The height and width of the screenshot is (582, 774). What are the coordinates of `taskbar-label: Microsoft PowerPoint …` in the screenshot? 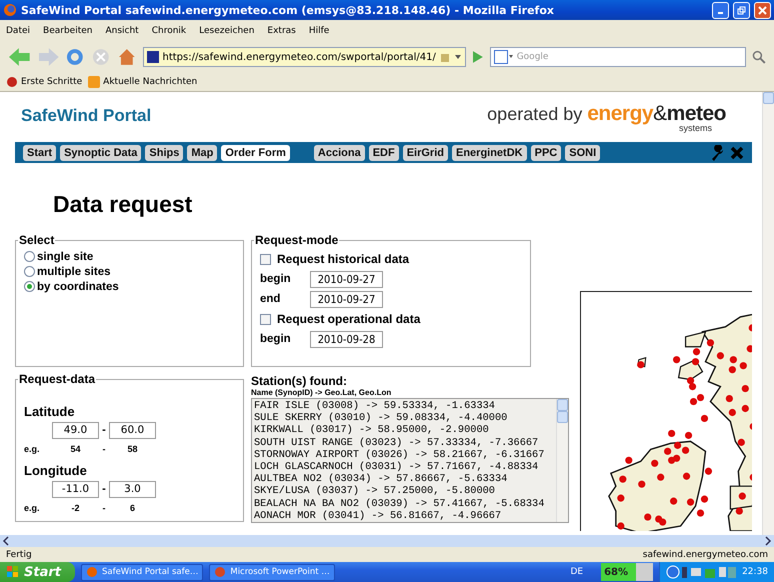 It's located at (280, 572).